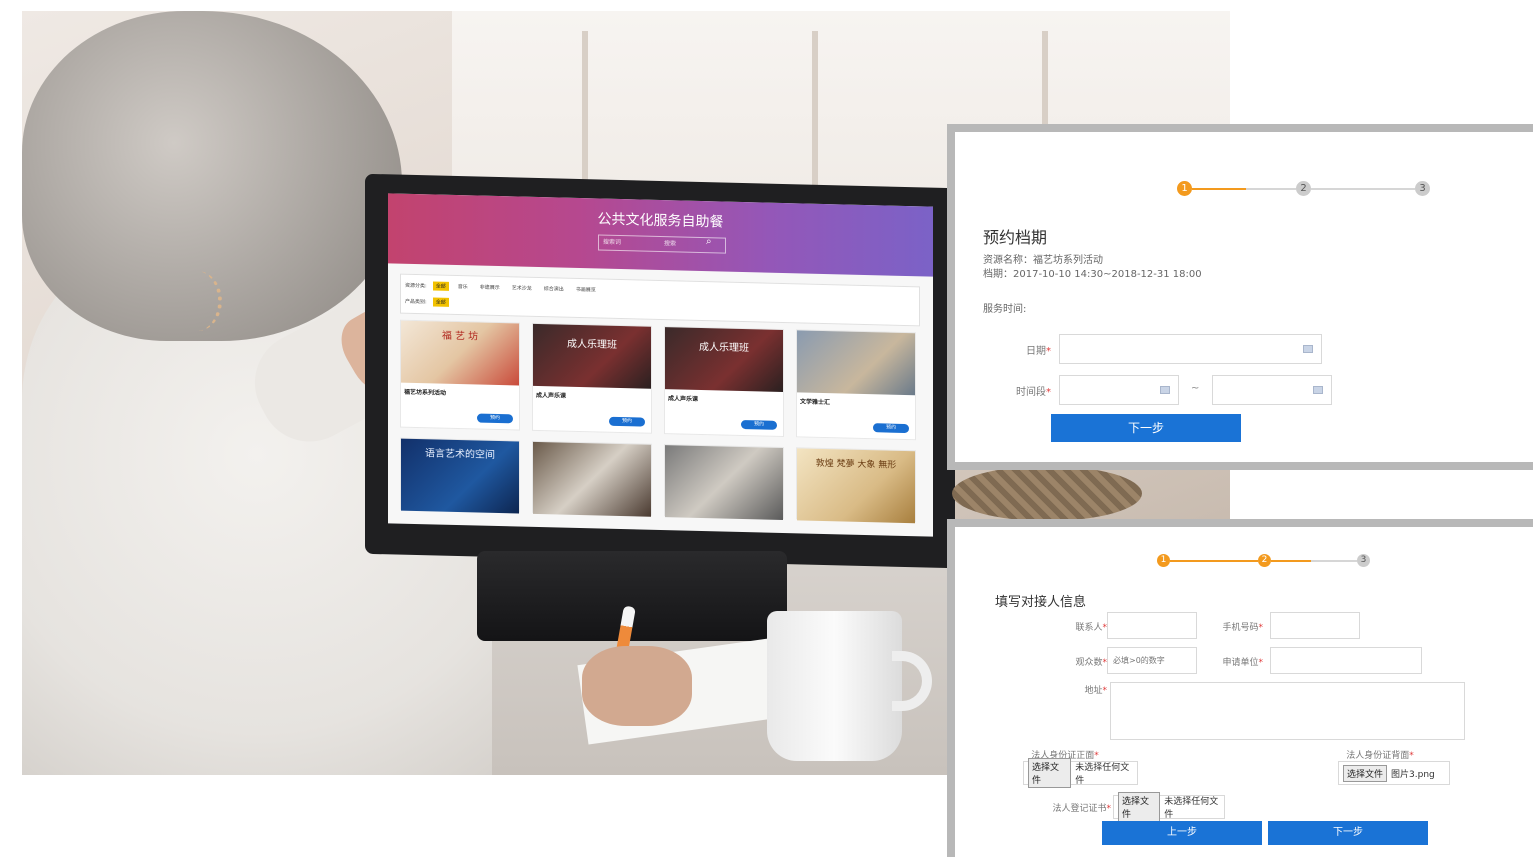  What do you see at coordinates (1089, 663) in the screenshot?
I see `audience-label-text: 观众数` at bounding box center [1089, 663].